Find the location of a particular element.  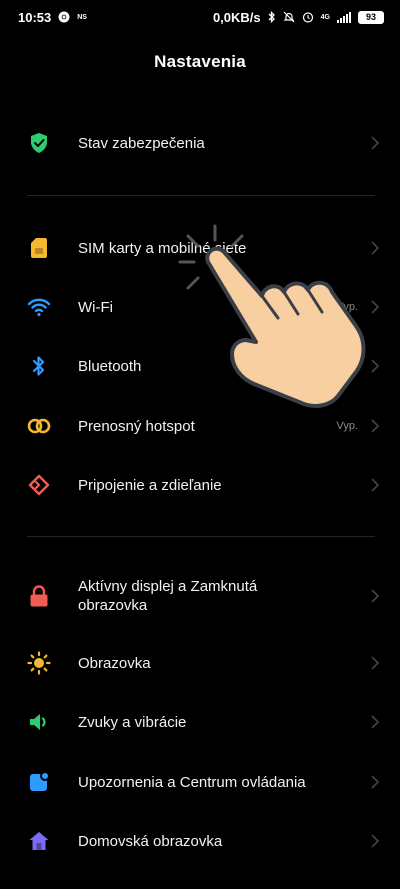

hotspot-icon is located at coordinates (39, 426).